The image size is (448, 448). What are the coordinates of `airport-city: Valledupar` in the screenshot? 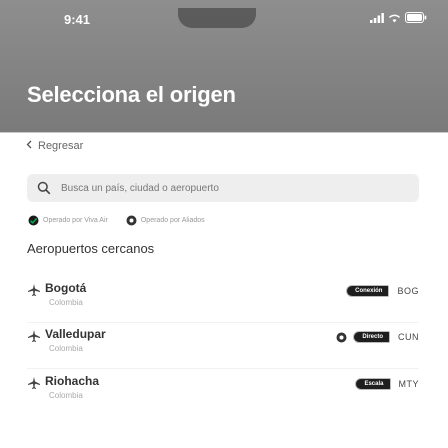 It's located at (75, 334).